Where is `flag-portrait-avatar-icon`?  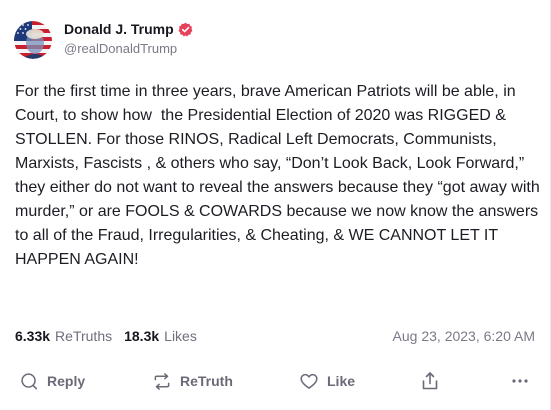 flag-portrait-avatar-icon is located at coordinates (33, 40).